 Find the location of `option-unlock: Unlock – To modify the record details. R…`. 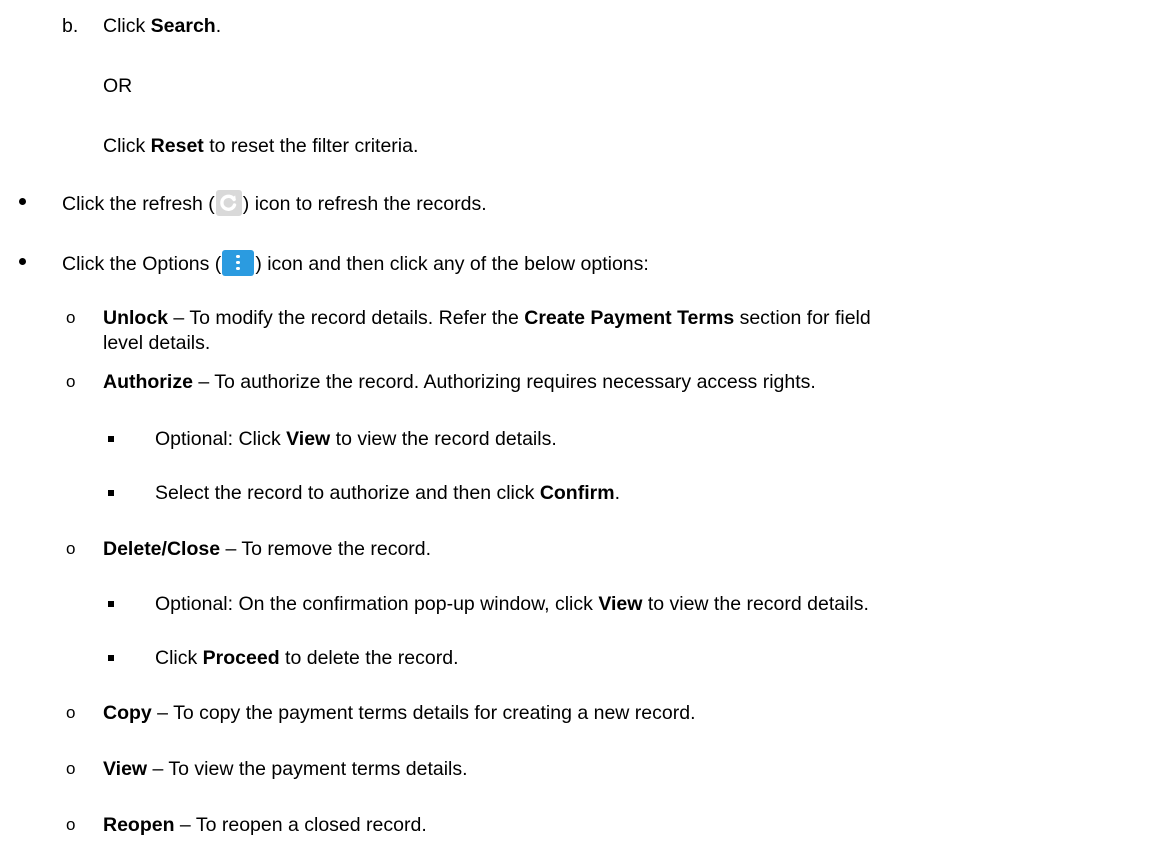

option-unlock: Unlock – To modify the record details. R… is located at coordinates (487, 318).